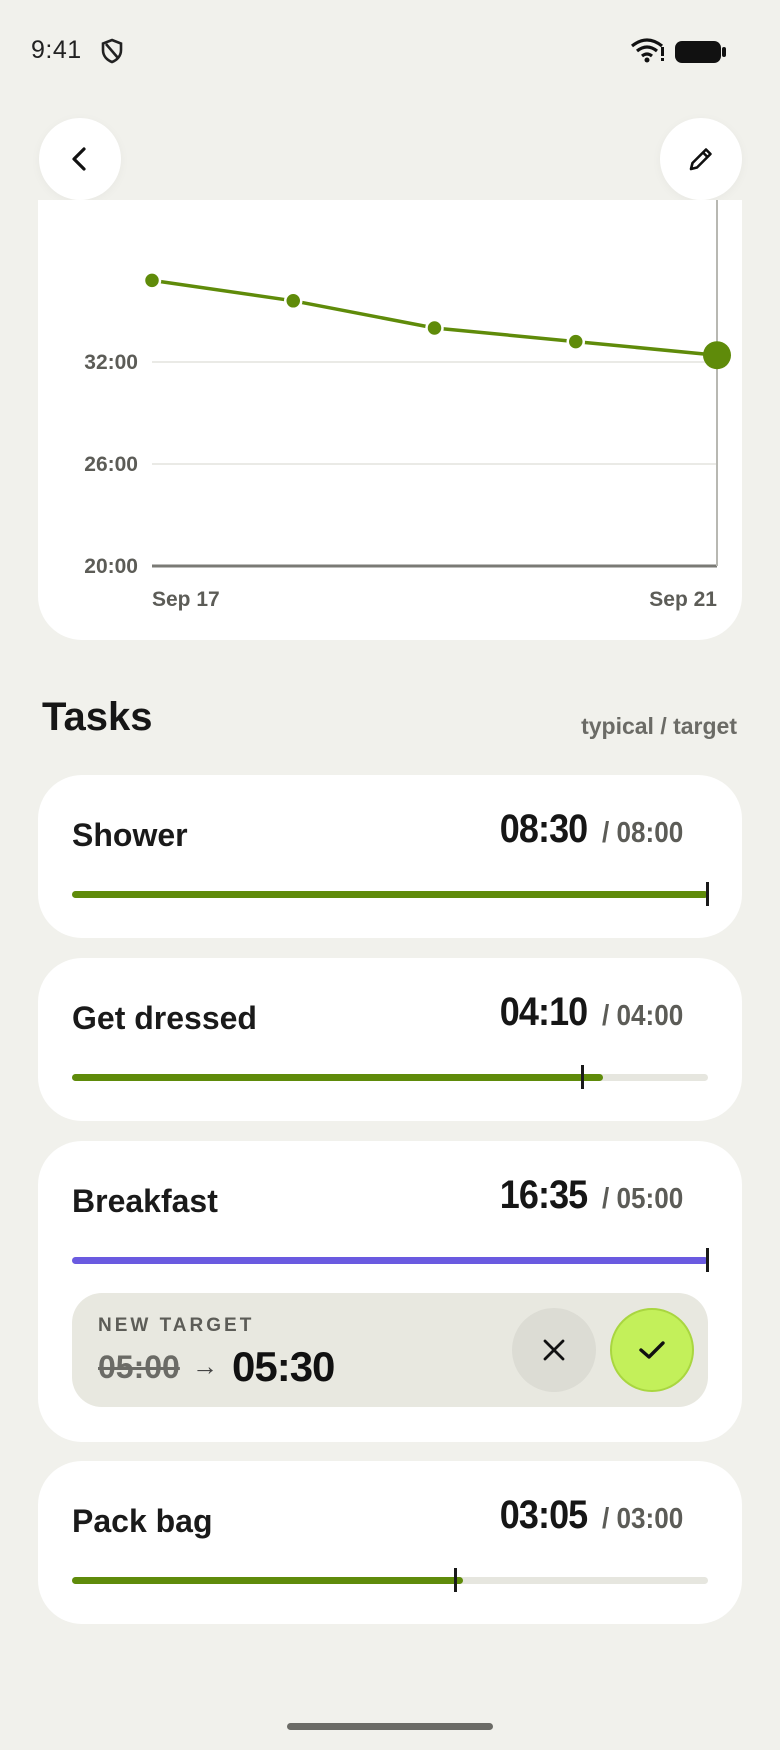 The width and height of the screenshot is (780, 1750). What do you see at coordinates (642, 1199) in the screenshot?
I see `task-target-time: / 05:00` at bounding box center [642, 1199].